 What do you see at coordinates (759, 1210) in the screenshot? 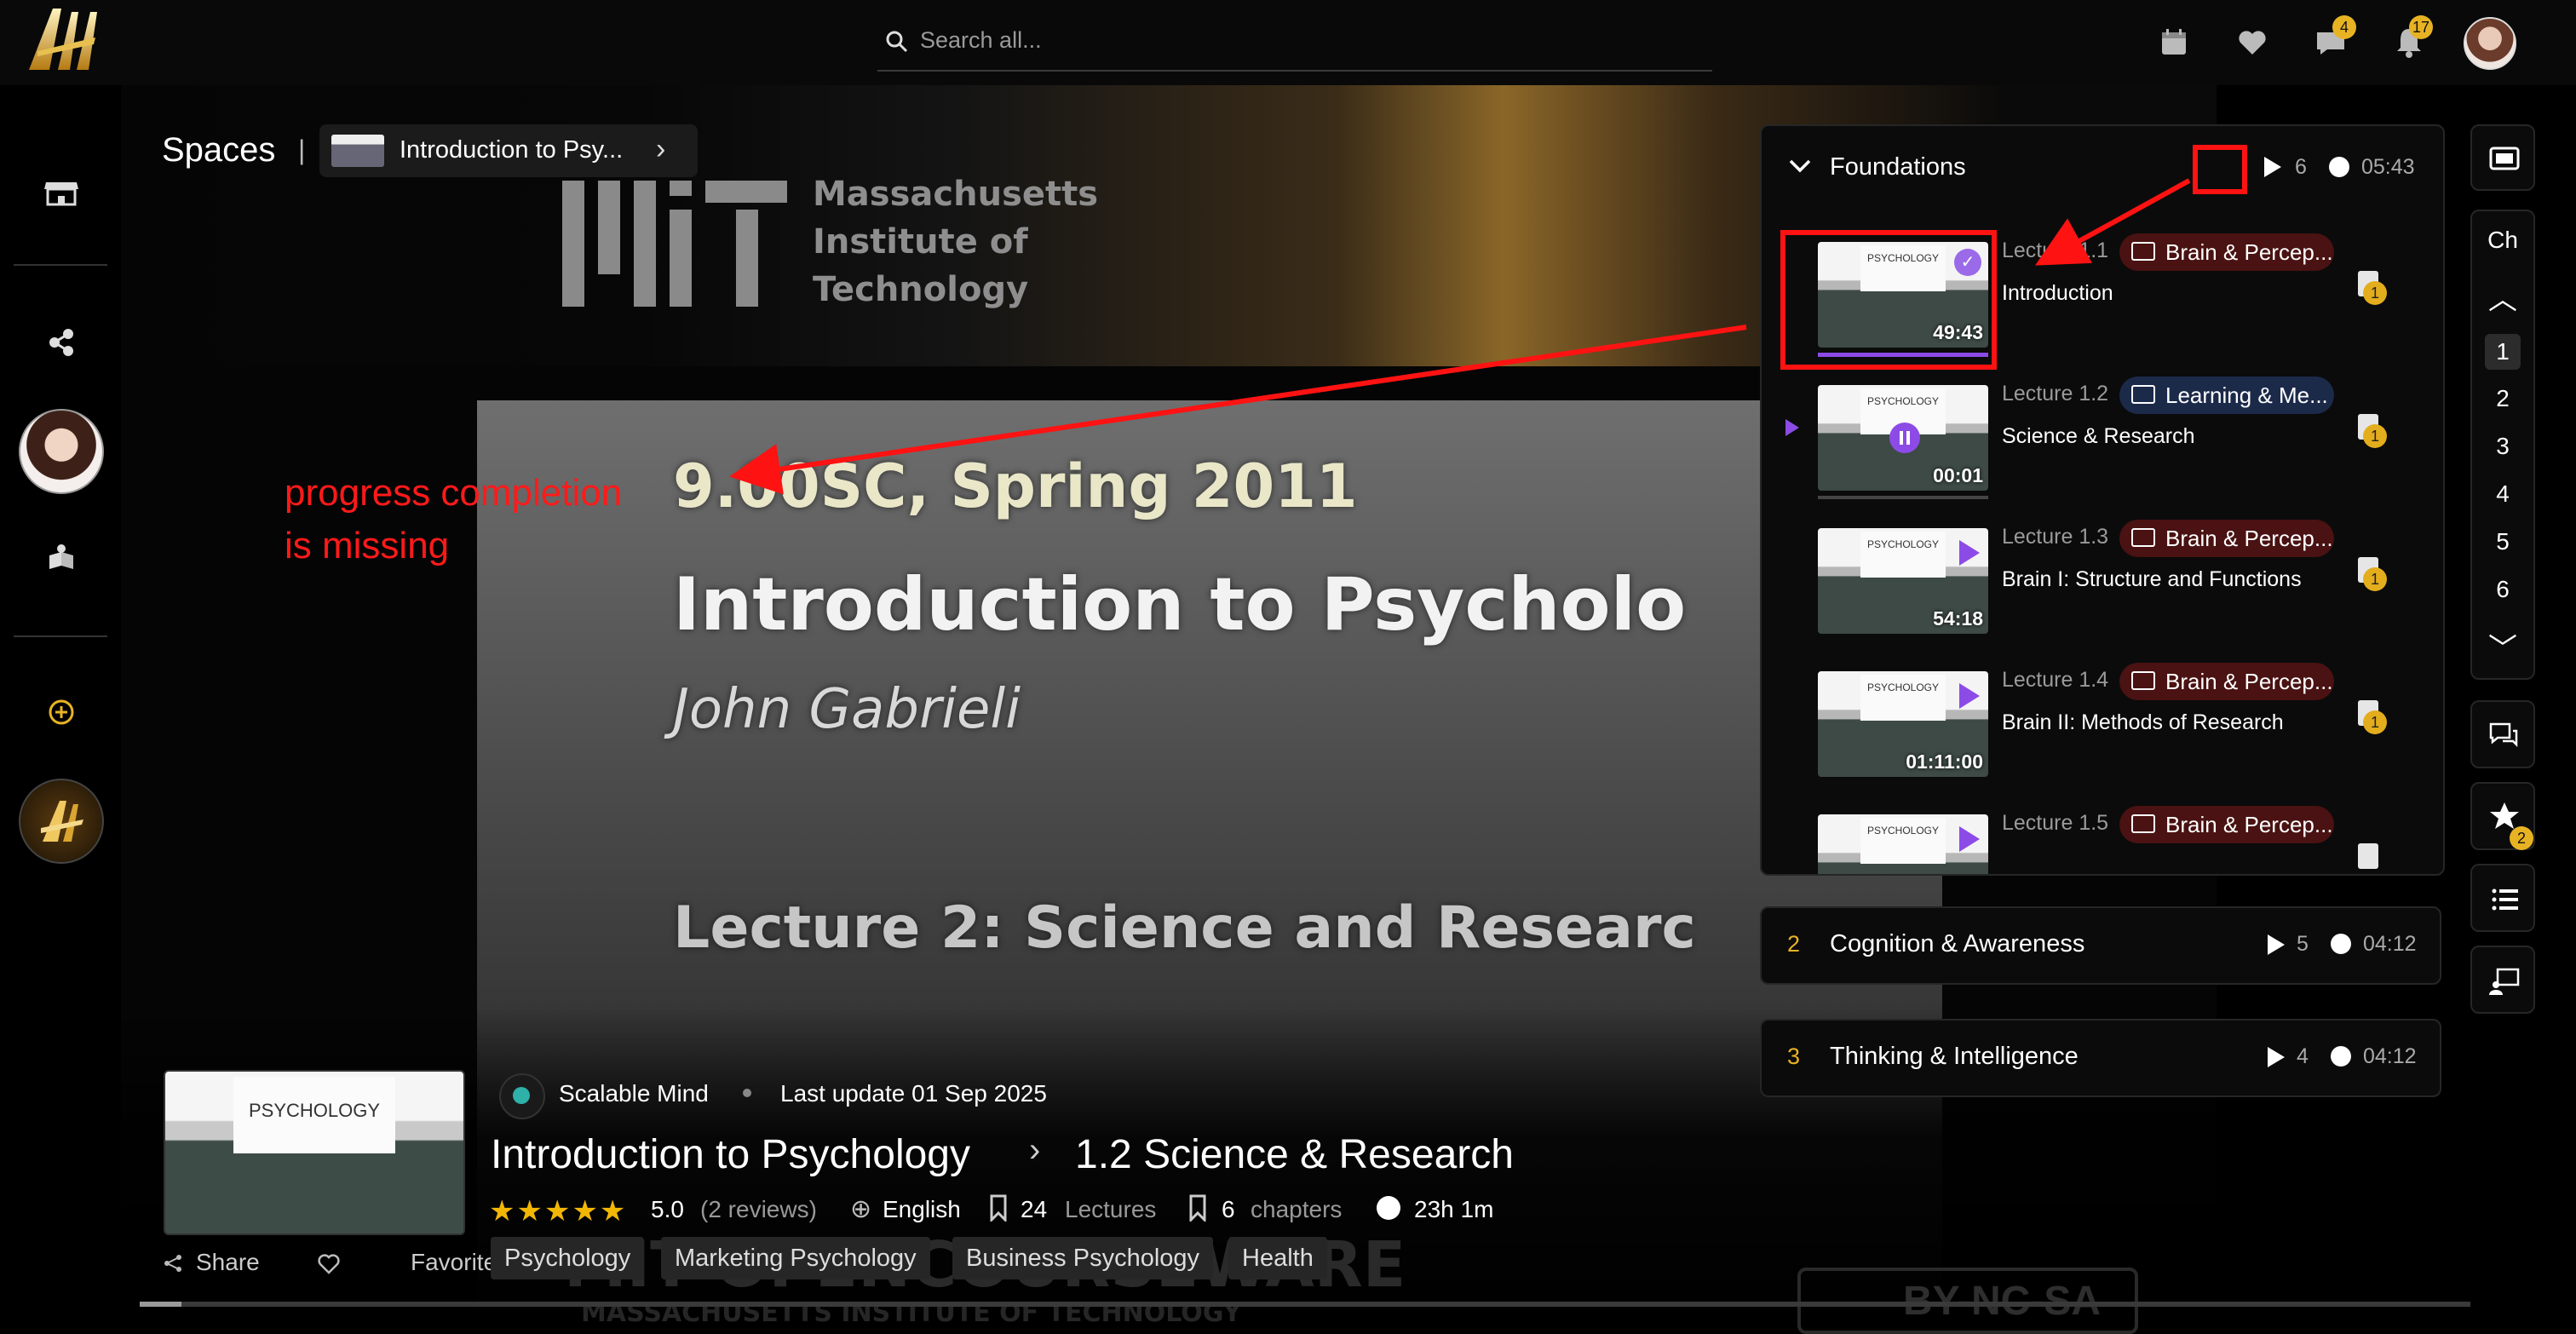
I see `reviews-count: (2 reviews)` at bounding box center [759, 1210].